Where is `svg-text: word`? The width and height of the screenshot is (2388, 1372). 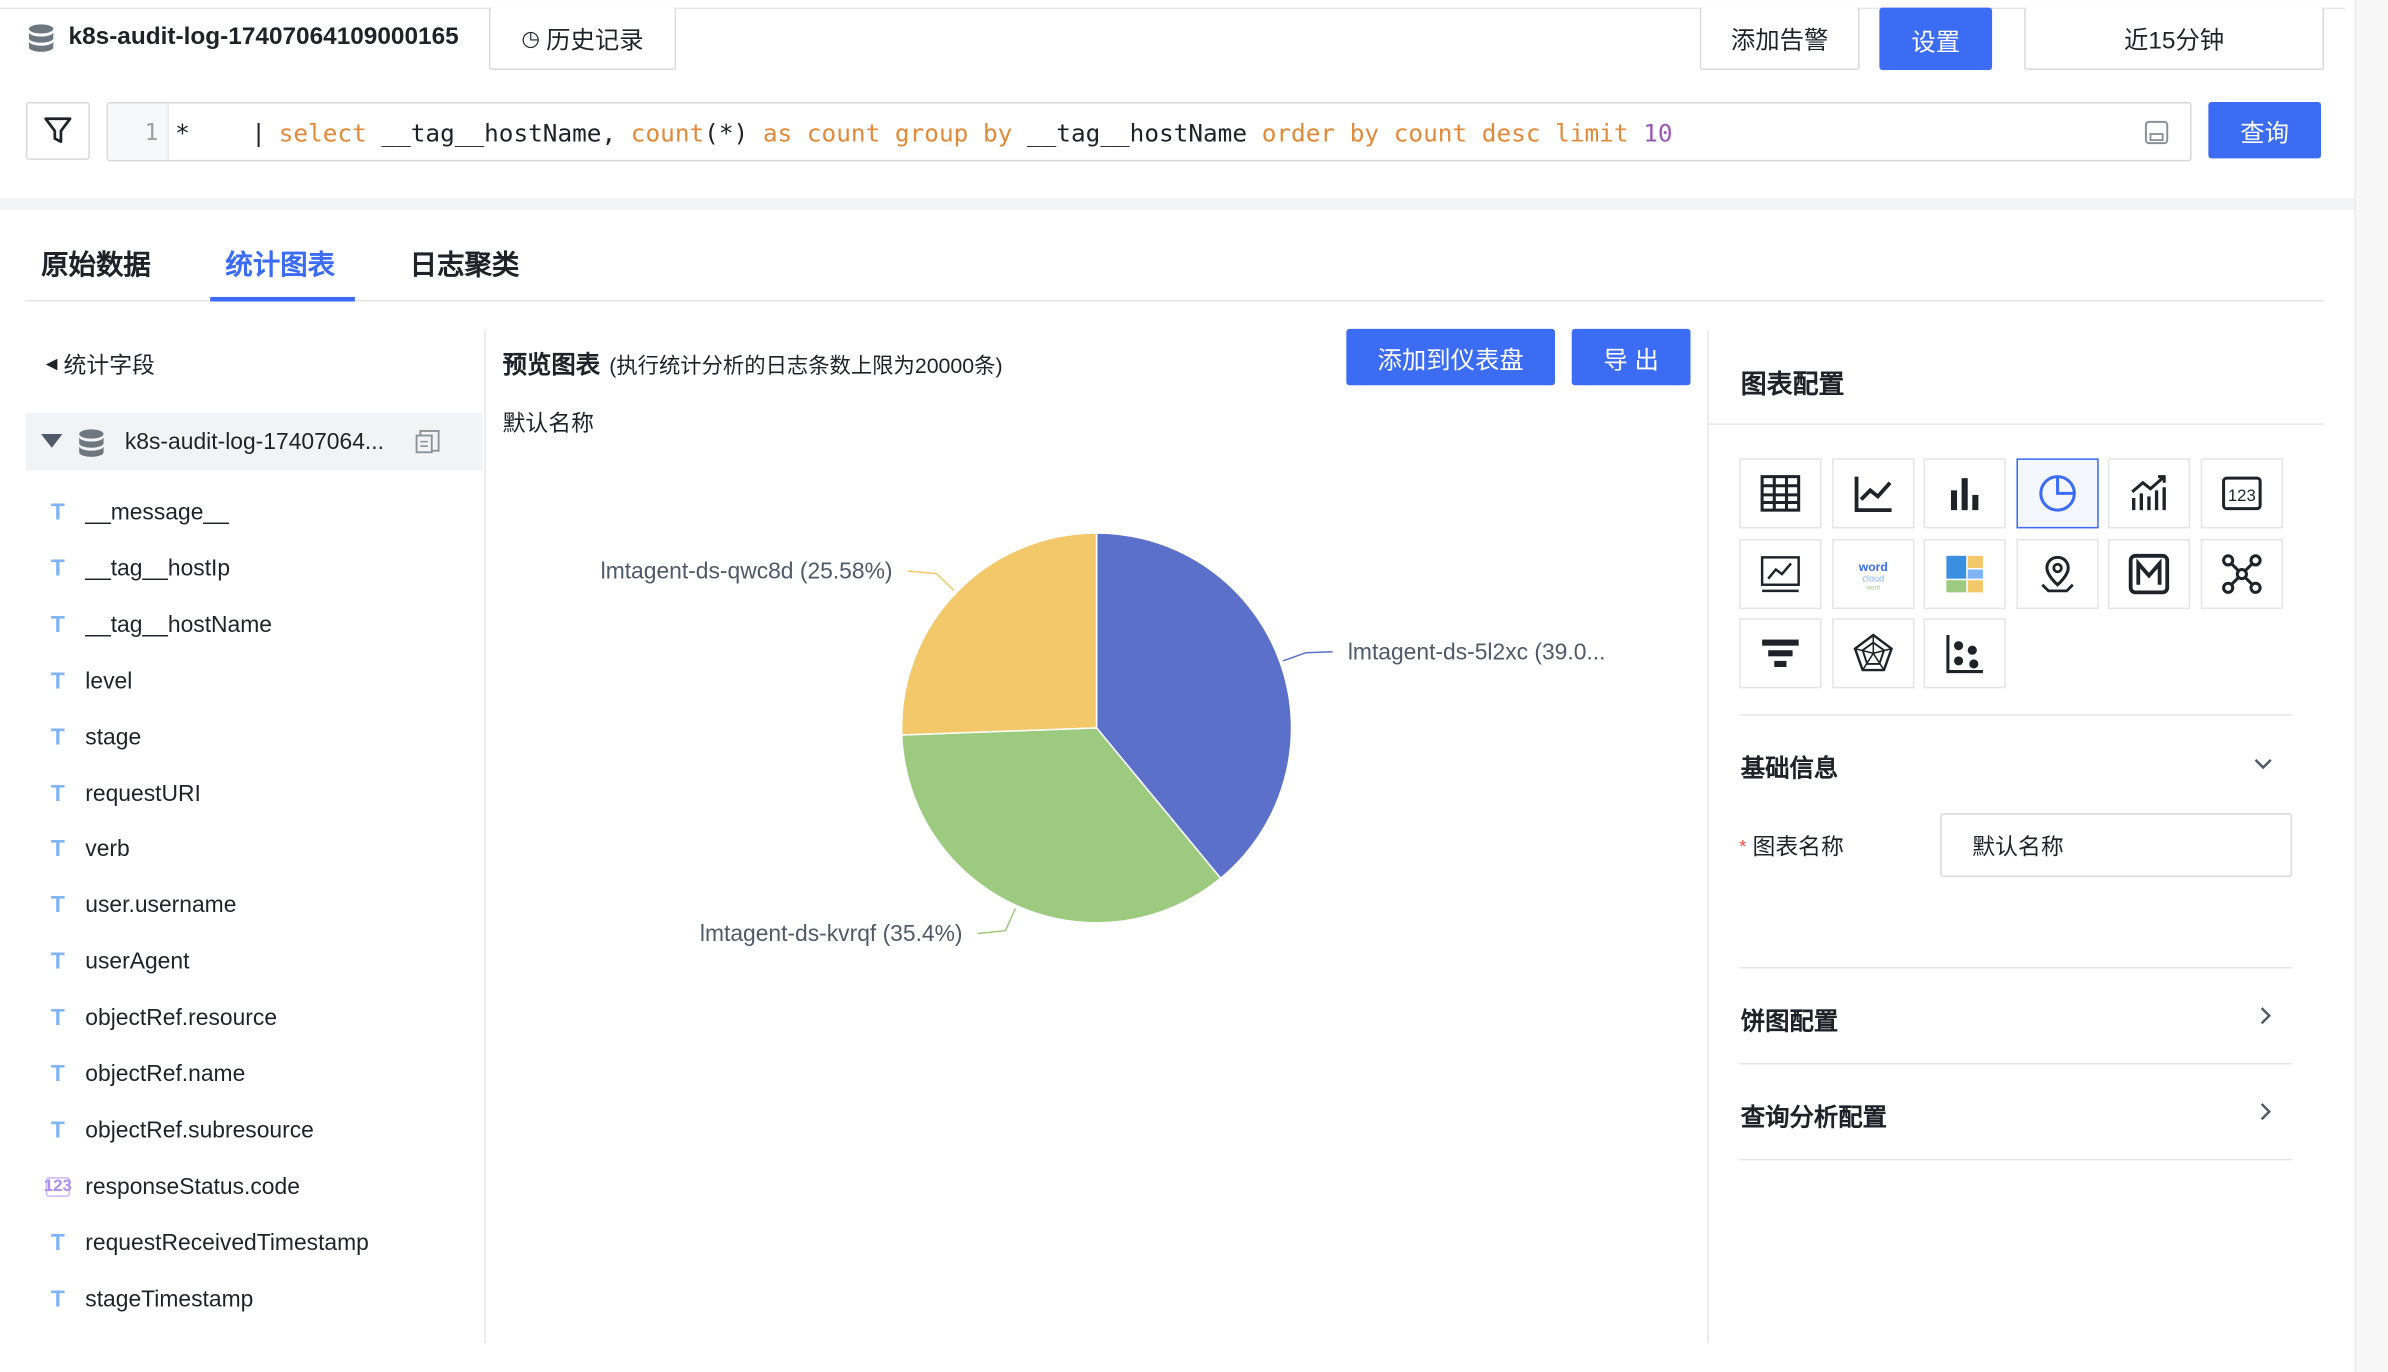 svg-text: word is located at coordinates (1872, 587).